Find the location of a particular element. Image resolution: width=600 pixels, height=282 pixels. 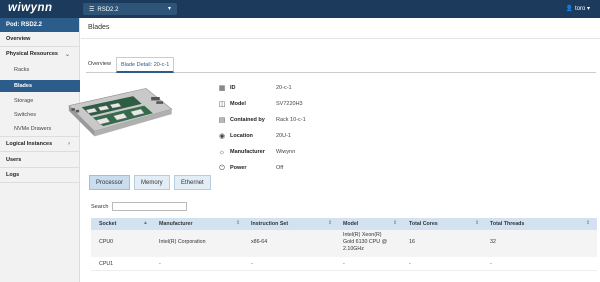

cell-total-cores: - is located at coordinates (410, 264).